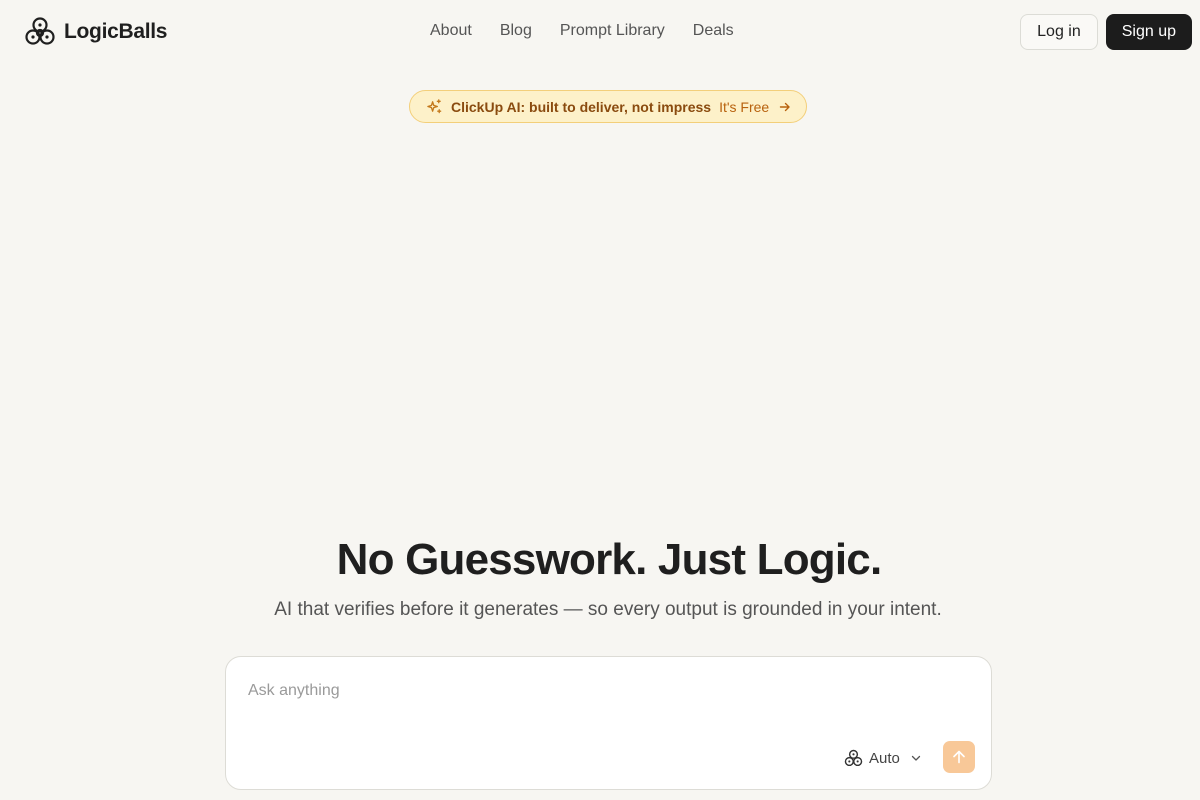 Image resolution: width=1200 pixels, height=800 pixels. I want to click on chat-box: Auto, so click(608, 723).